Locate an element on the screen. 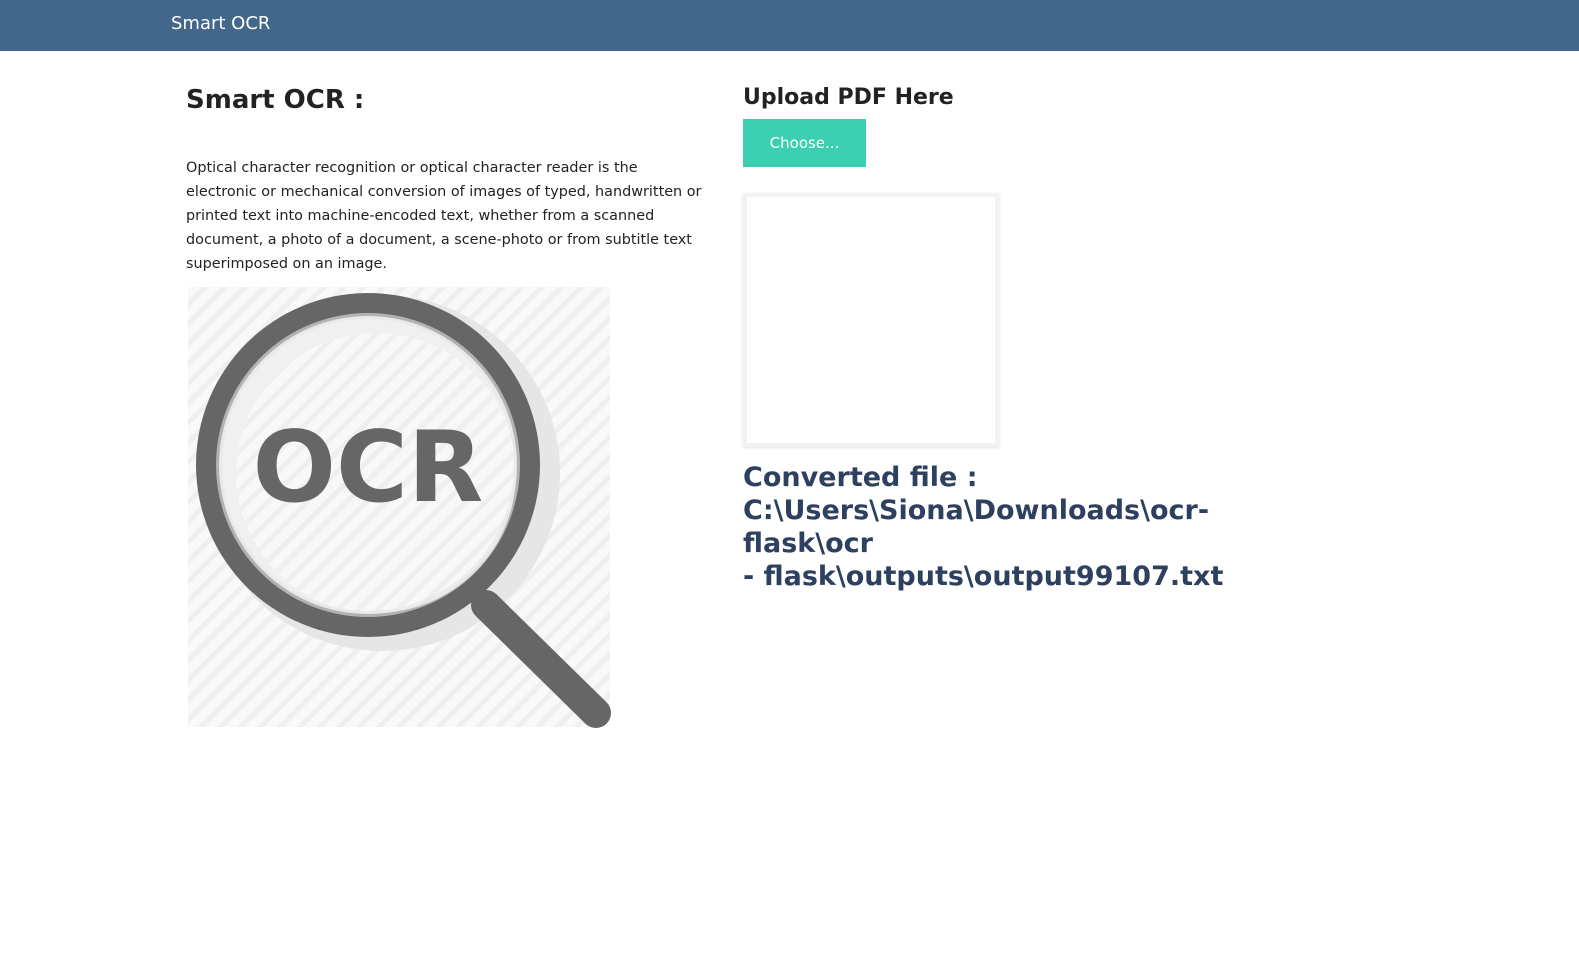 The height and width of the screenshot is (954, 1579). upload-title: Upload PDF Here is located at coordinates (848, 97).